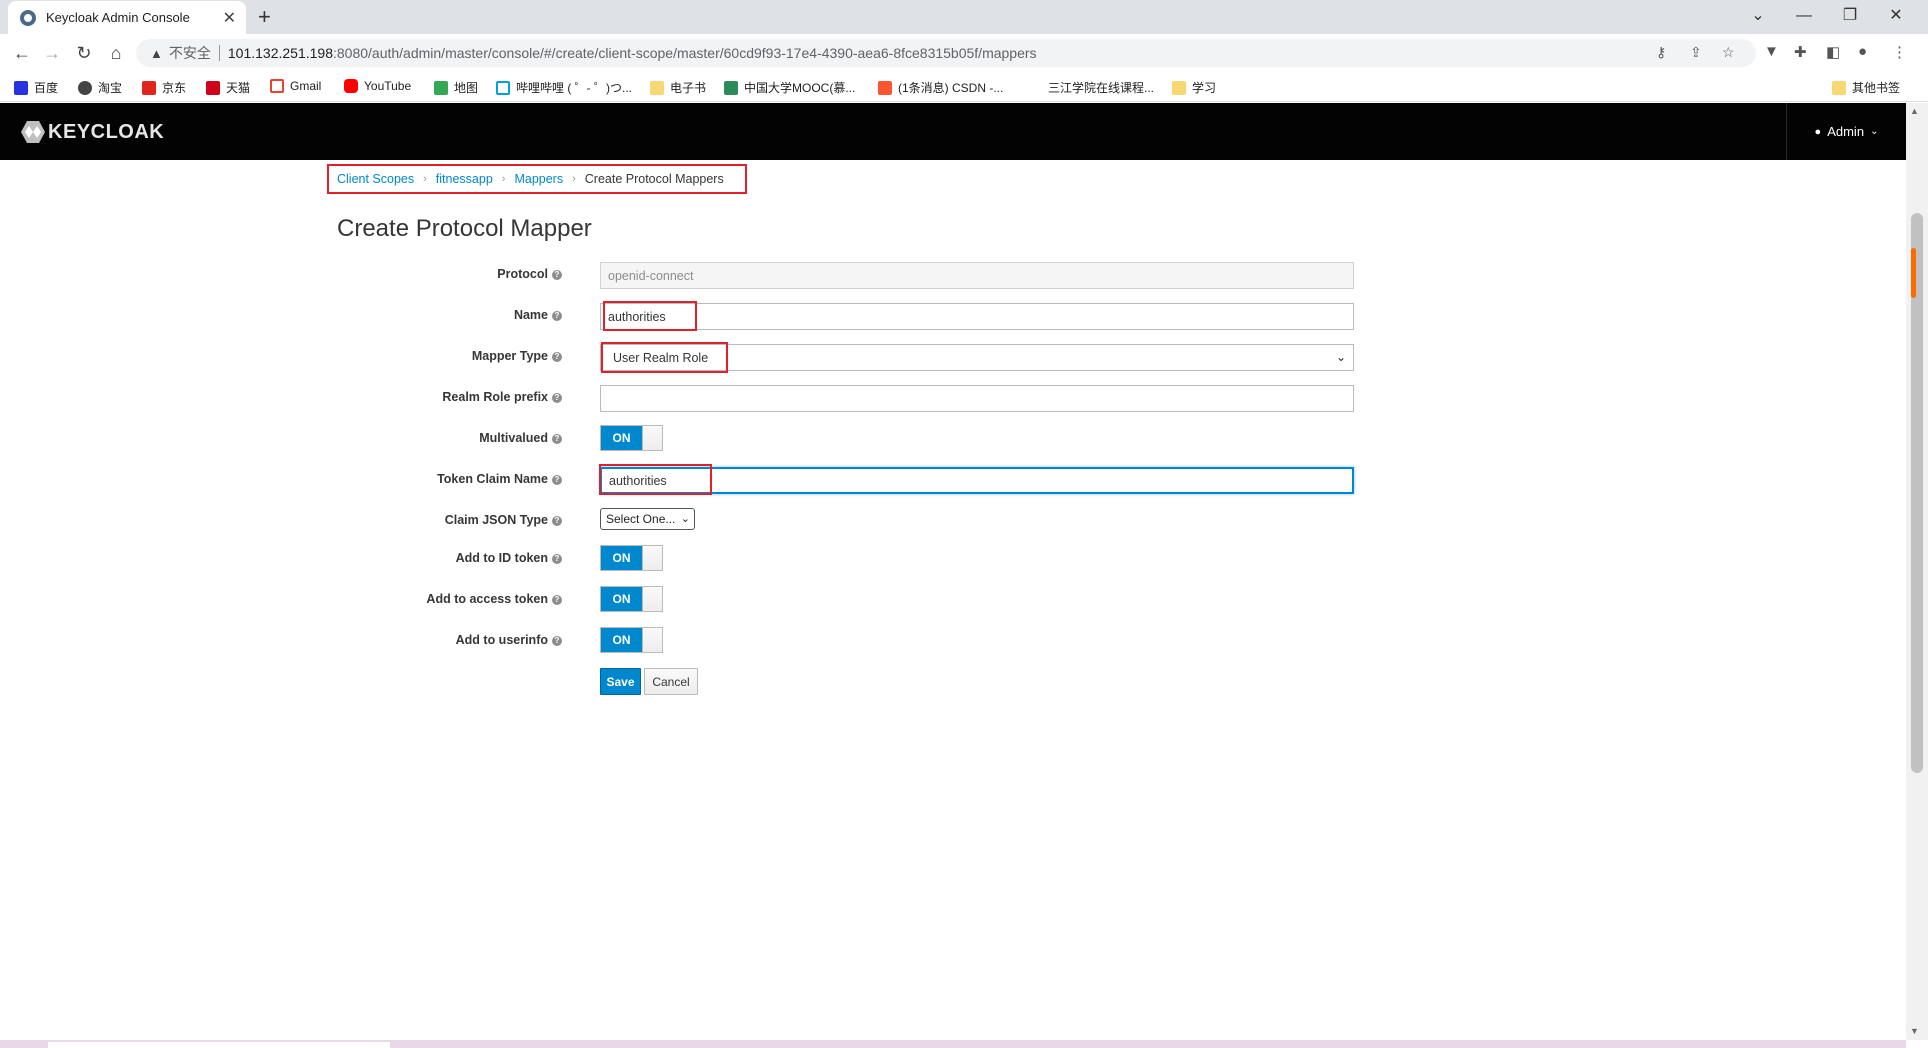 The height and width of the screenshot is (1048, 1928). Describe the element at coordinates (509, 640) in the screenshot. I see `add-to-userinfo-label: Add to userinfo?` at that location.